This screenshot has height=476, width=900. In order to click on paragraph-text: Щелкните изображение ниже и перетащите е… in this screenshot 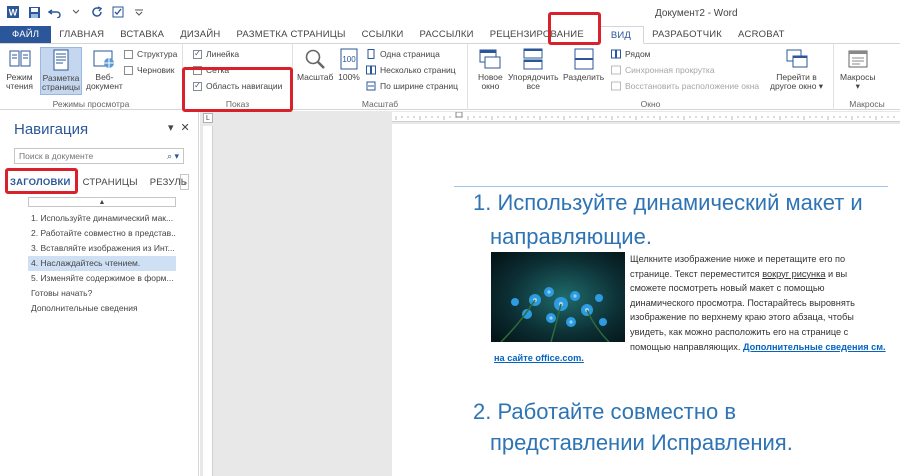, I will do `click(760, 303)`.